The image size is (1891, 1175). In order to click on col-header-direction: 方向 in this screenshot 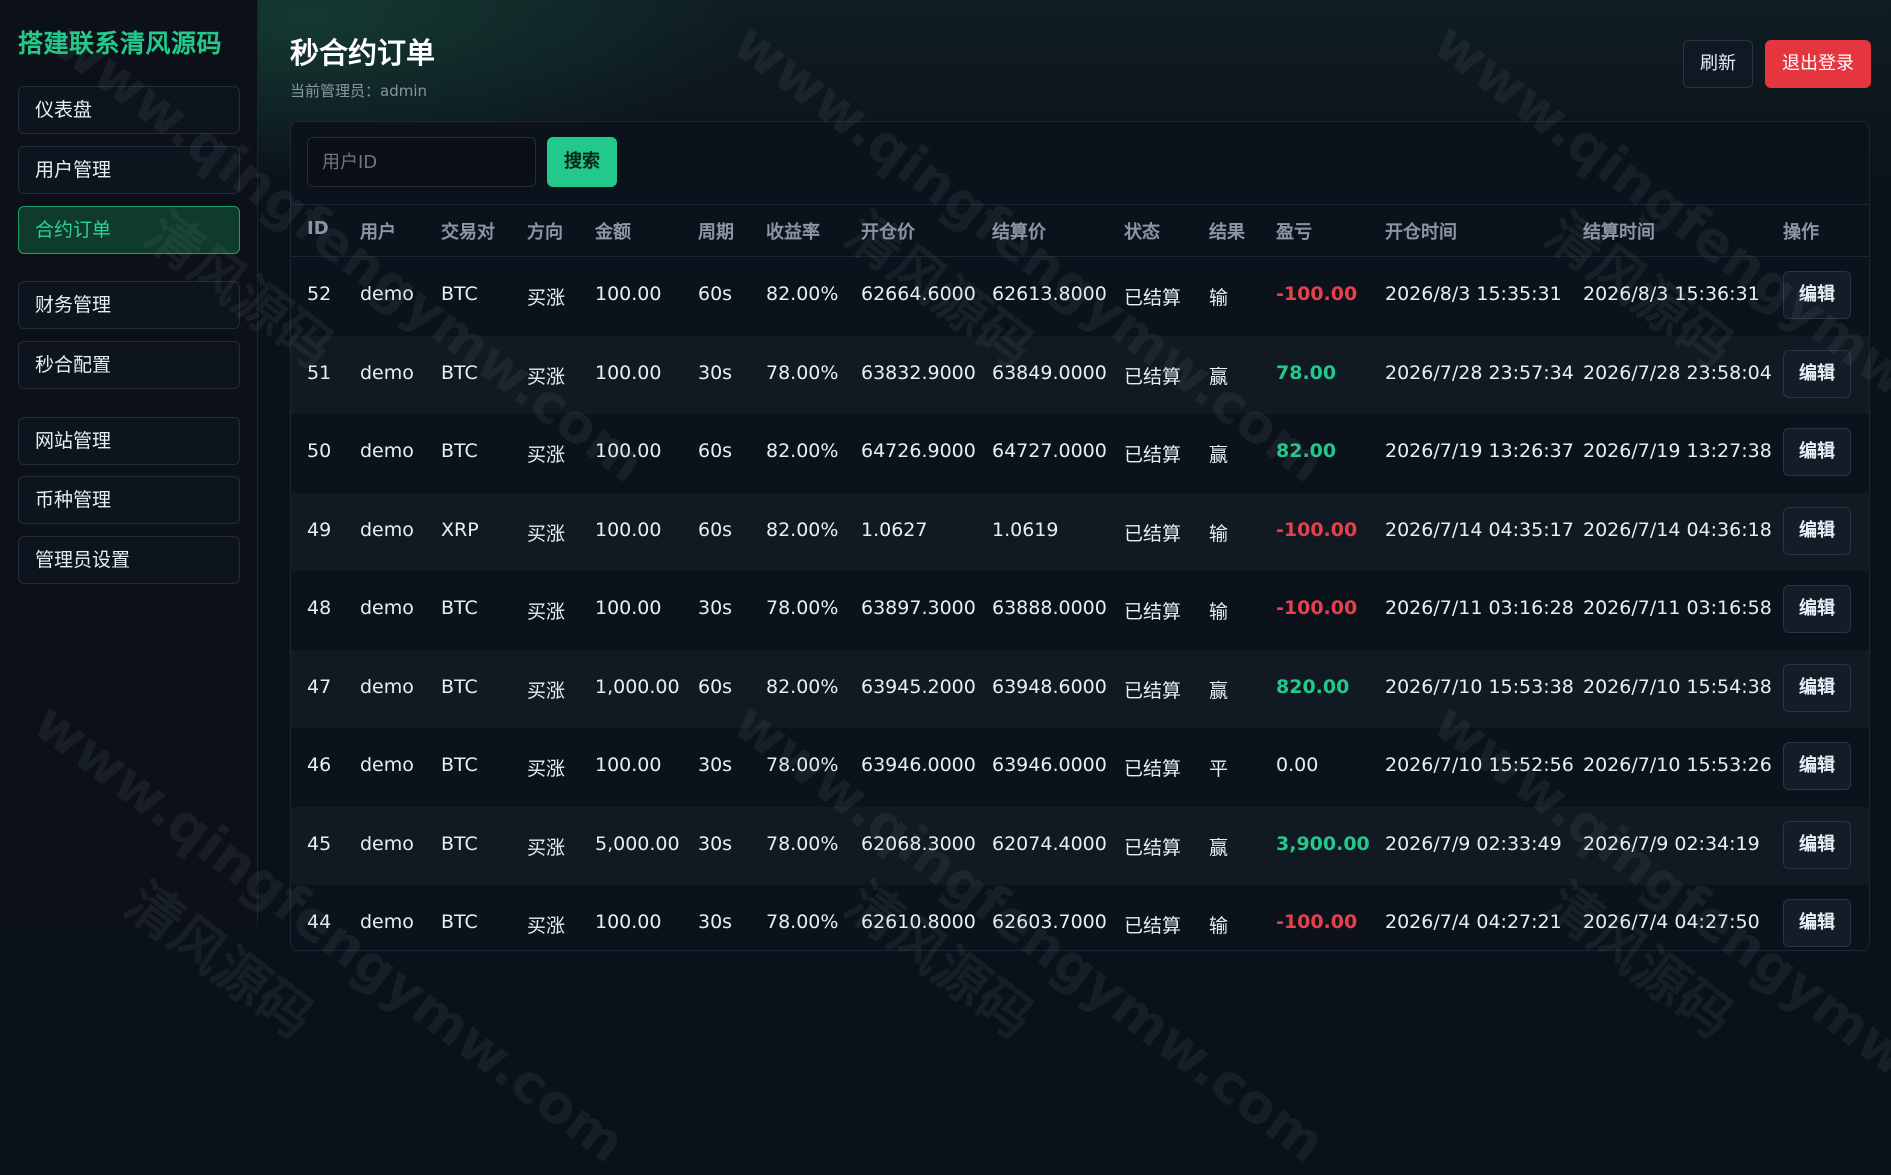, I will do `click(545, 232)`.